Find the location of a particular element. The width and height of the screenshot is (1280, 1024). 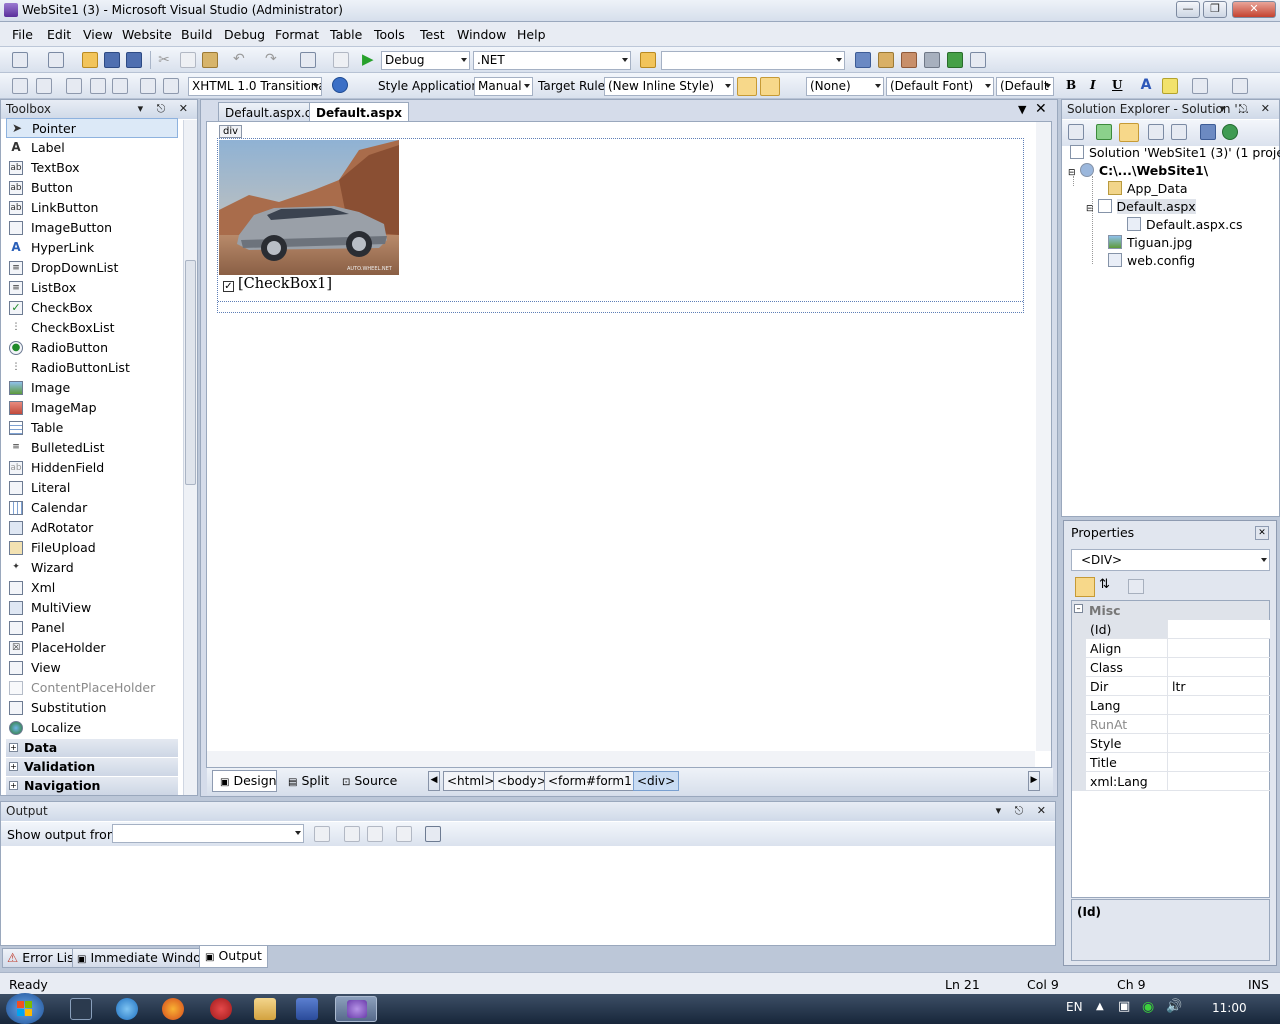

previous-message-icon is located at coordinates (352, 834).